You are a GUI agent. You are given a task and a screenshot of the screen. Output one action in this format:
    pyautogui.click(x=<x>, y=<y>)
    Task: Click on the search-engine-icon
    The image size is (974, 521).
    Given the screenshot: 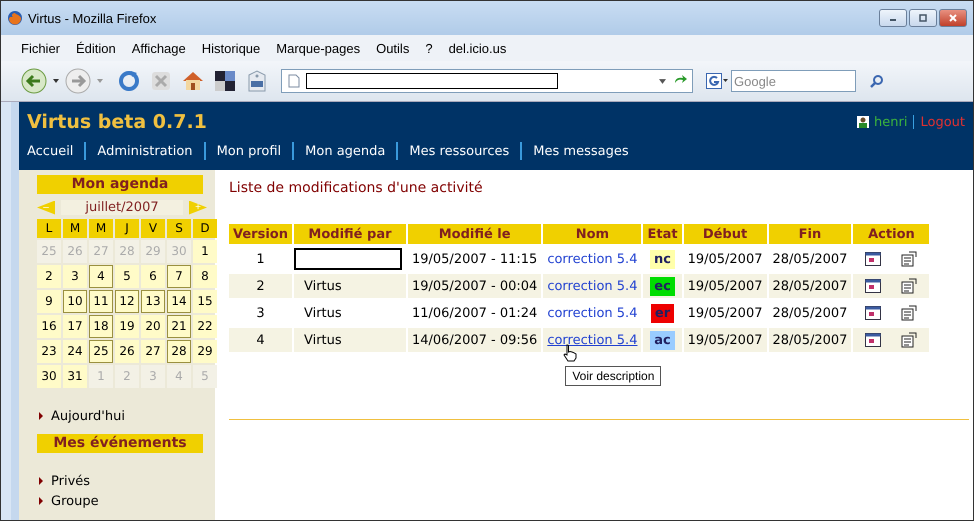 What is the action you would take?
    pyautogui.click(x=717, y=81)
    